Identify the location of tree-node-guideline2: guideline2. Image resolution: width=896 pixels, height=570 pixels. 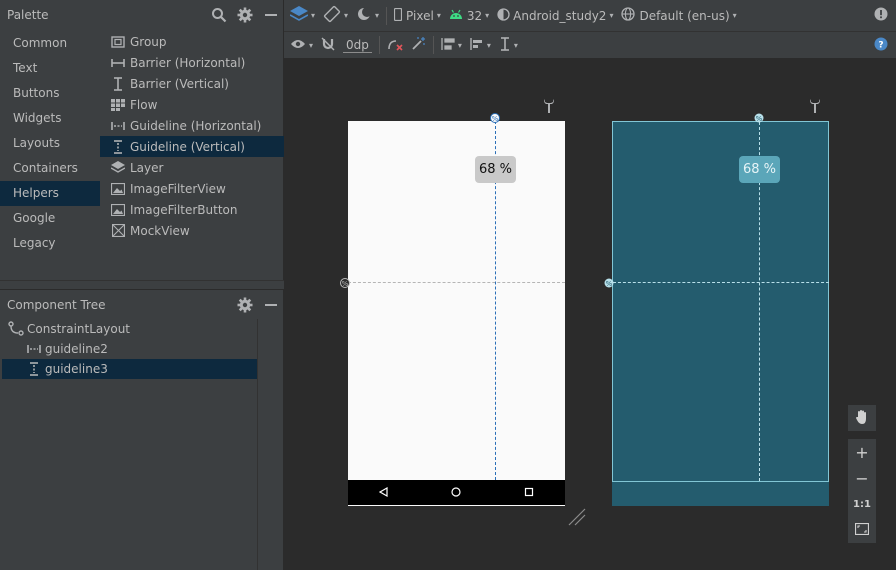
(67, 349).